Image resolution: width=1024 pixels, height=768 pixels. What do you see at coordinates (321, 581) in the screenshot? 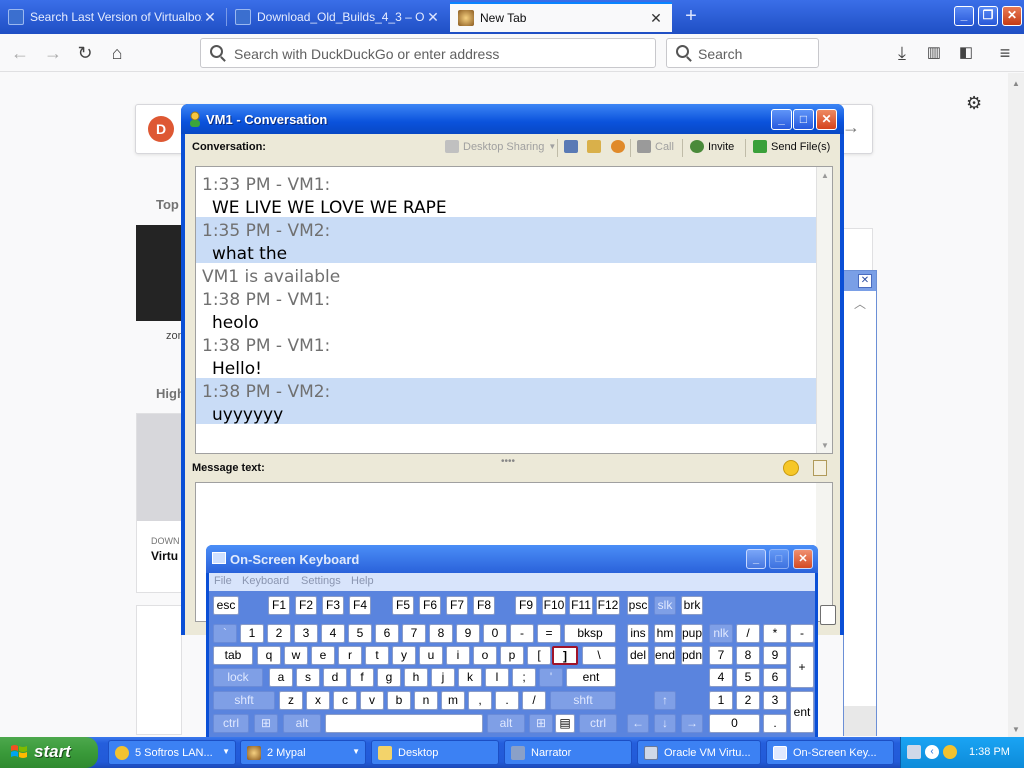
I see `menu-settings: Settings` at bounding box center [321, 581].